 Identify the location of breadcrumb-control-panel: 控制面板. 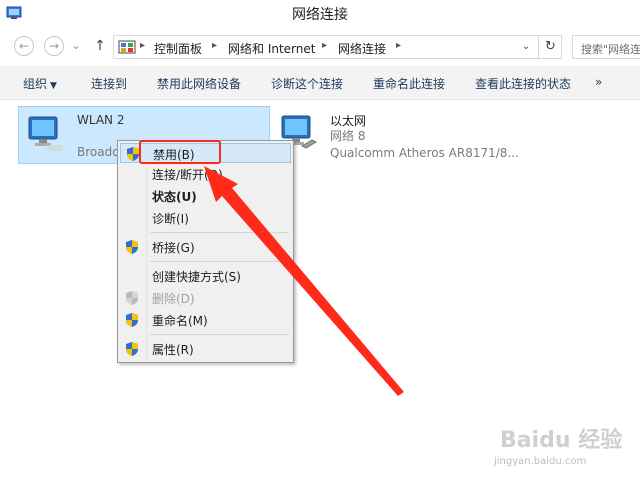
(178, 48).